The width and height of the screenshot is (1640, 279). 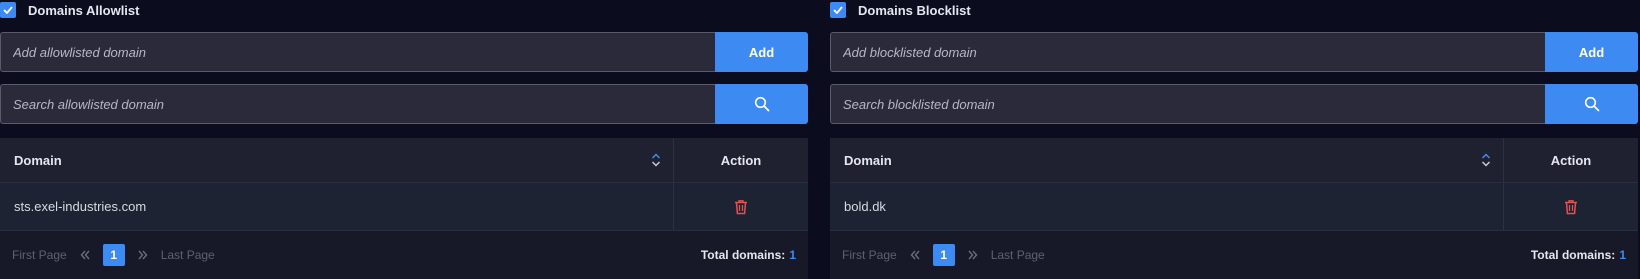 I want to click on table-row: bold.dk, so click(x=1234, y=207).